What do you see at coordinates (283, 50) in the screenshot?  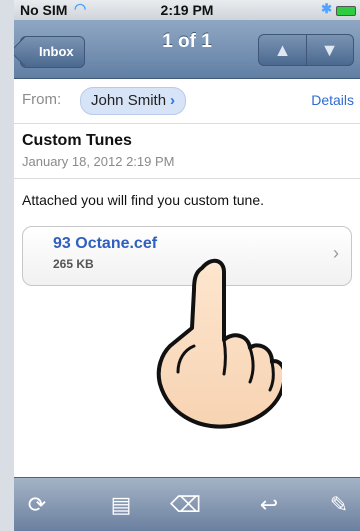 I see `previous-message-button: ▲` at bounding box center [283, 50].